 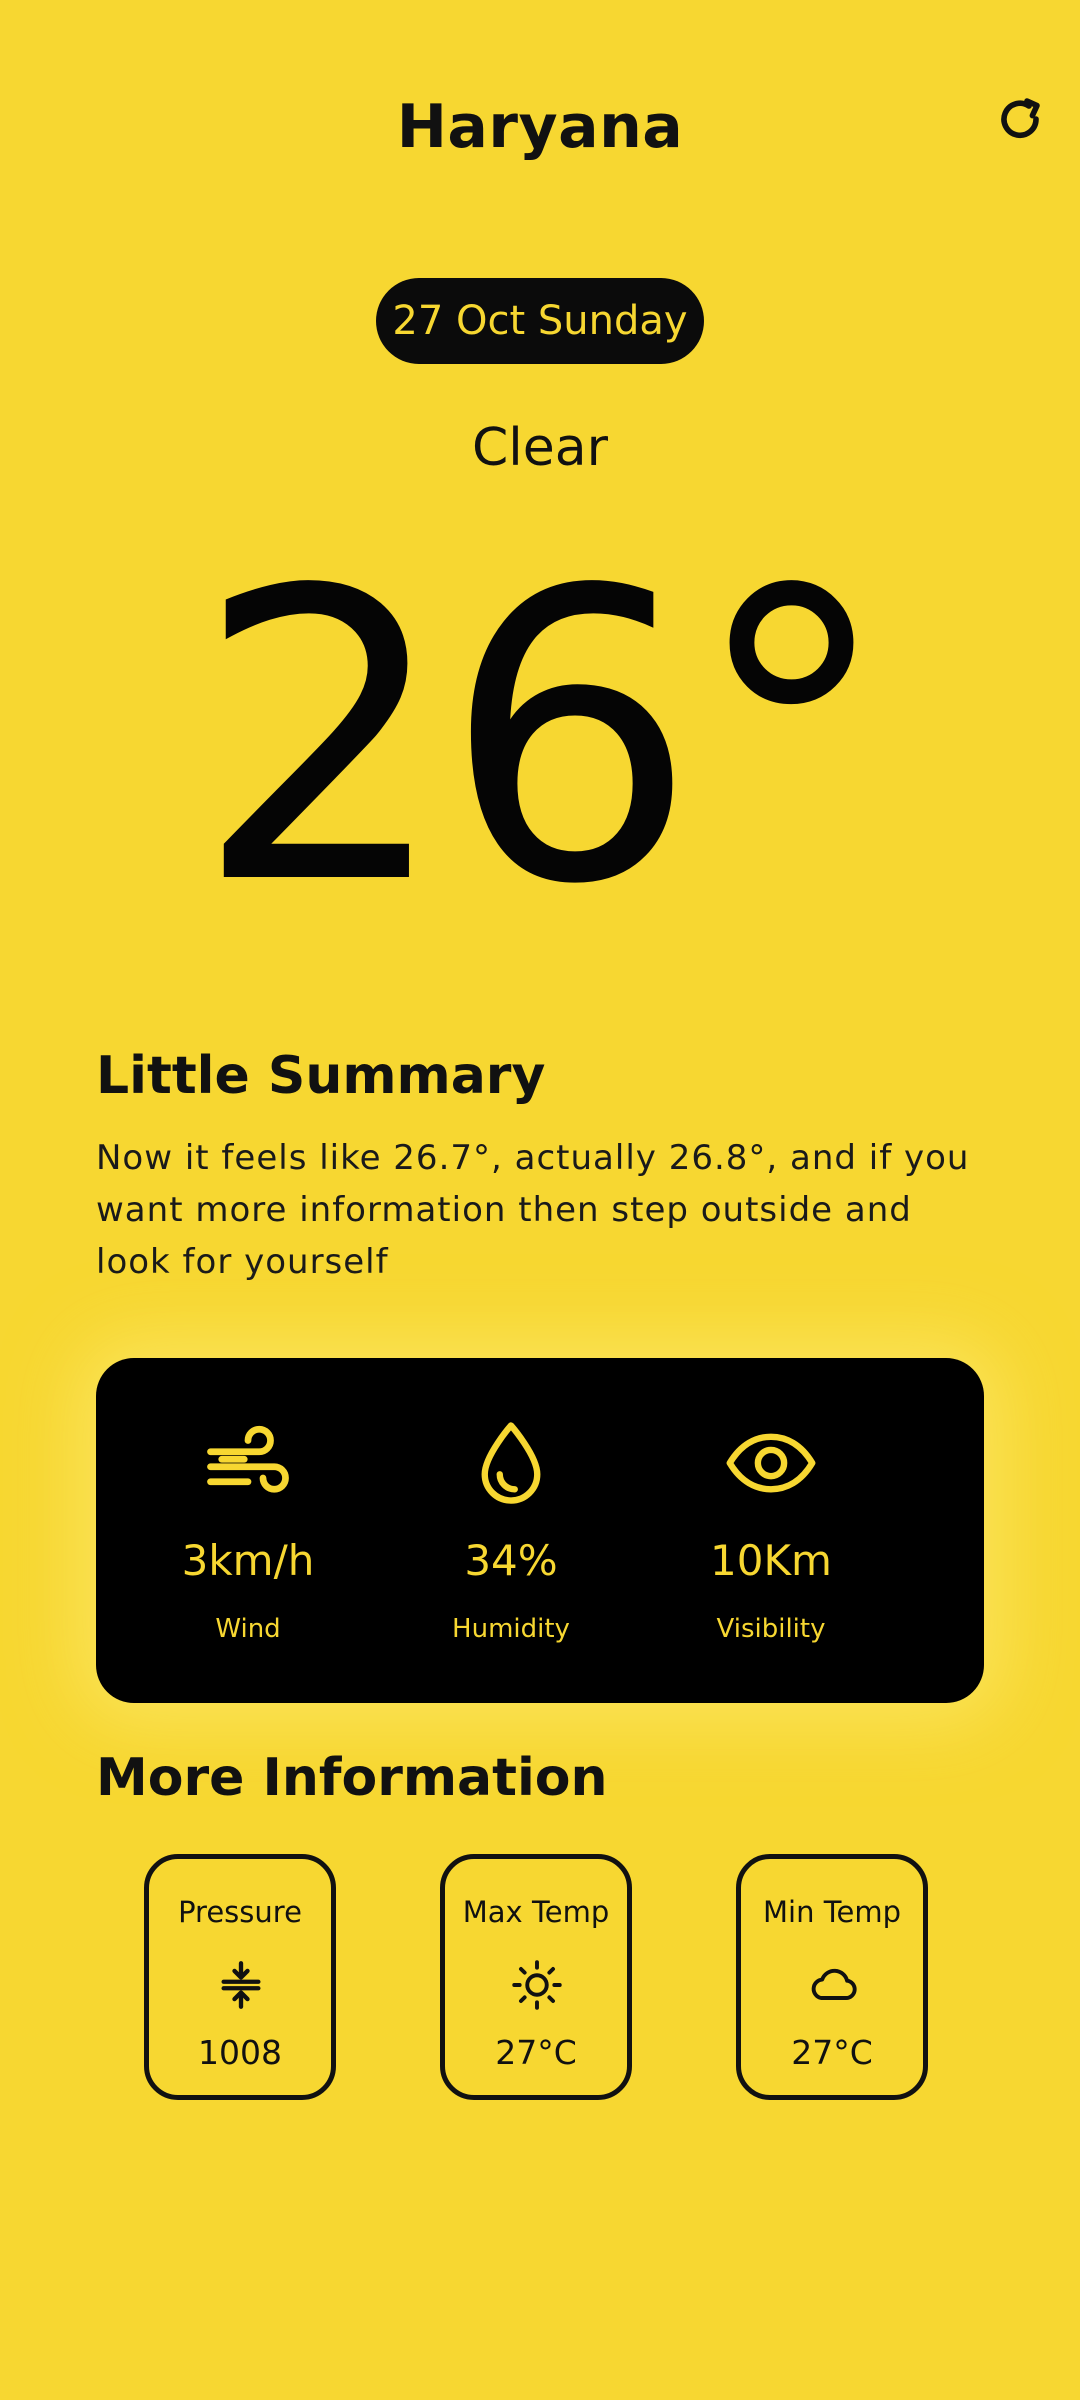 I want to click on stats-card: 3km/h Wind 34% Humidity 10Km Visibility, so click(x=540, y=1530).